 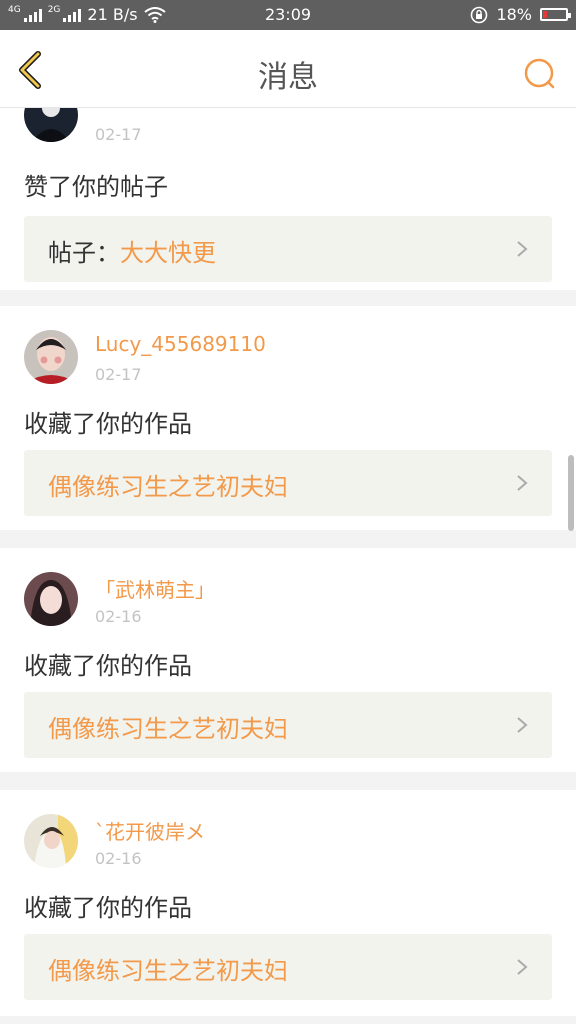 I want to click on status-bar: 4G 2G 21 B/s 23:09 18%, so click(x=288, y=15).